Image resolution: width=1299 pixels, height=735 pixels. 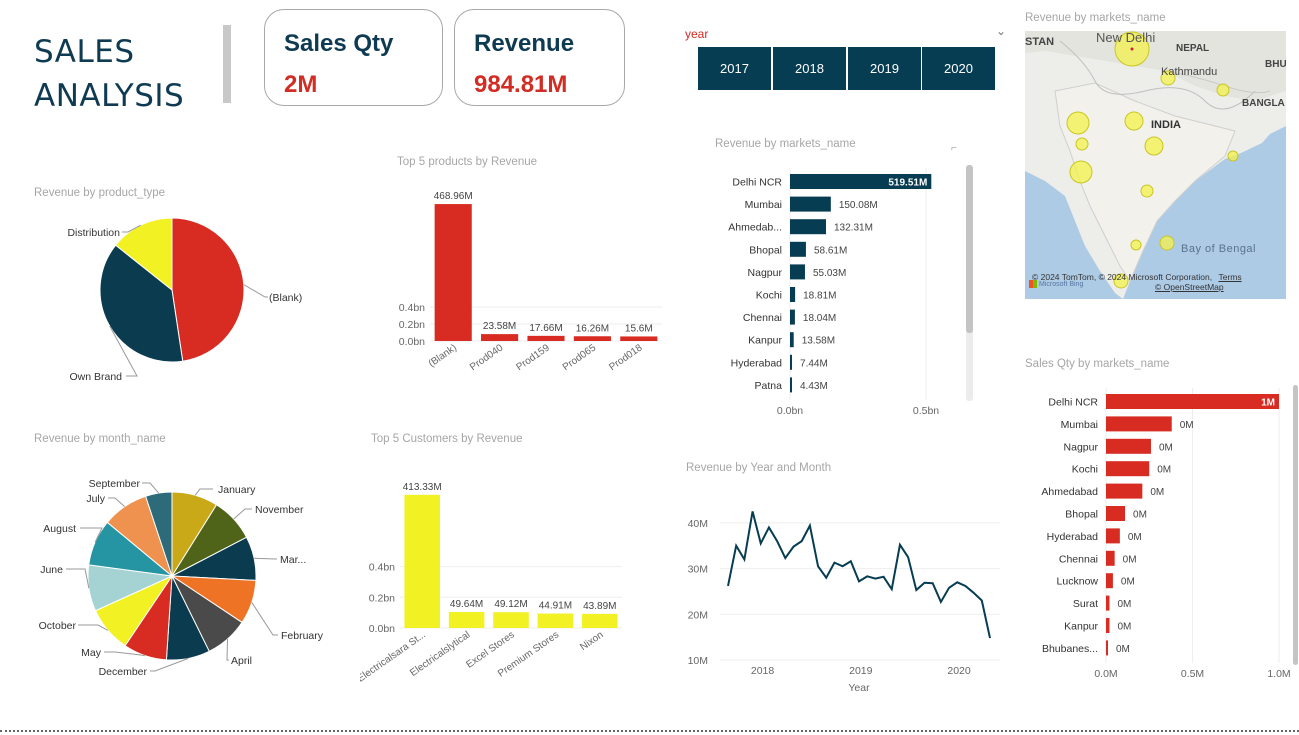 What do you see at coordinates (809, 68) in the screenshot?
I see `year-button-2018: 2018` at bounding box center [809, 68].